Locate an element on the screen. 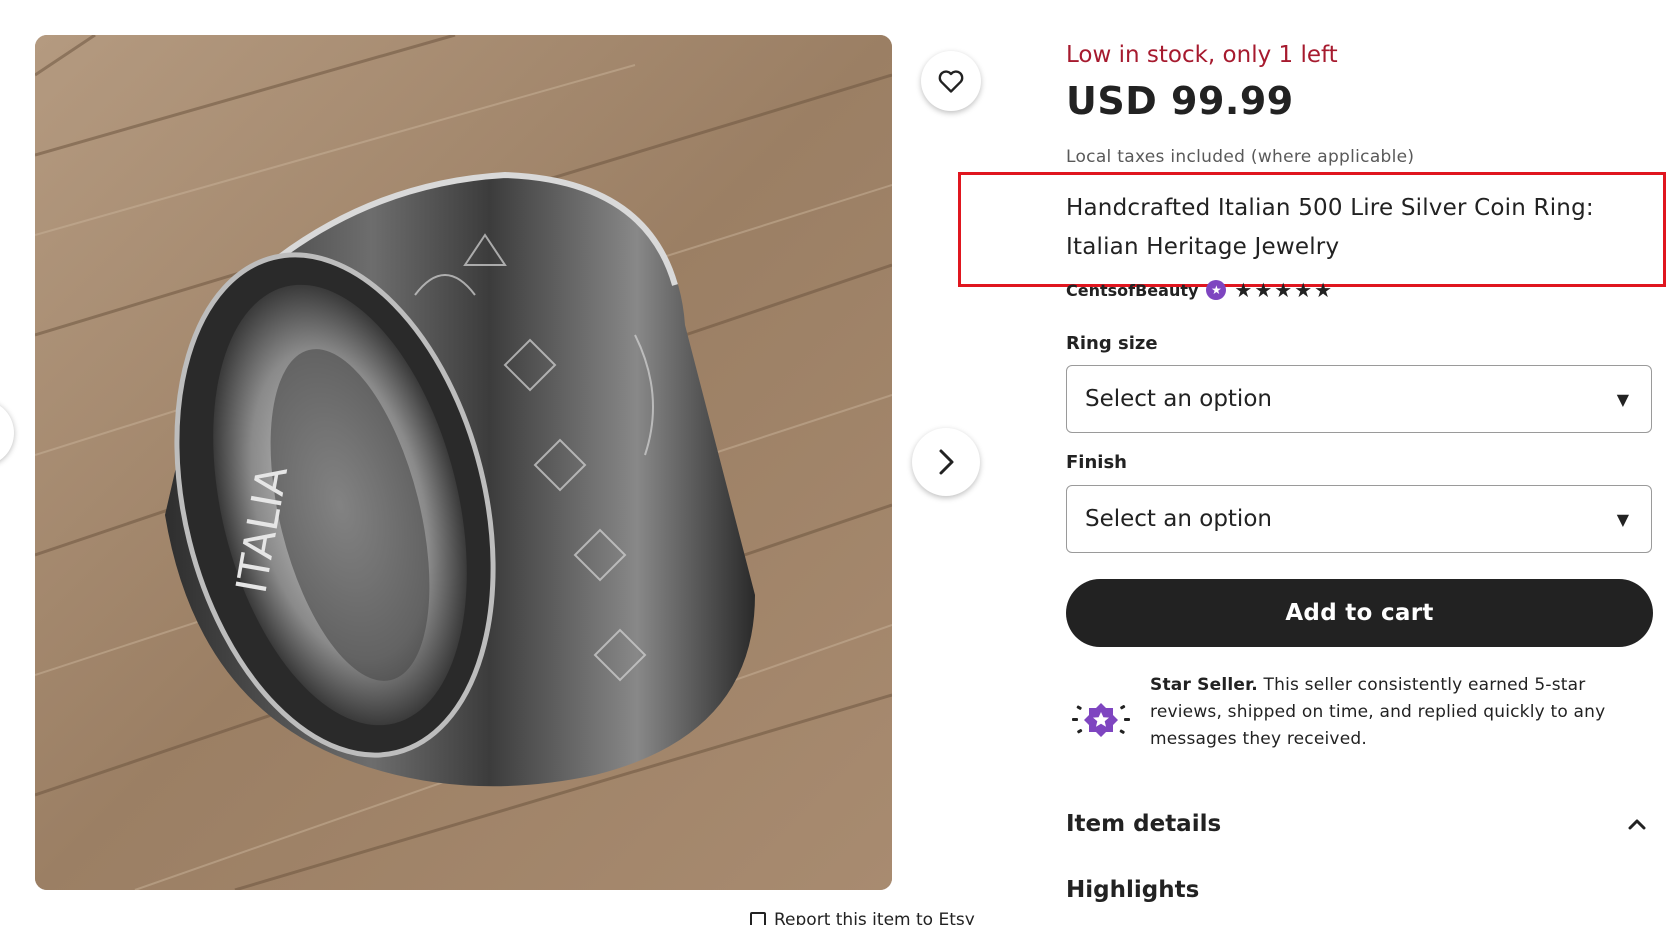 This screenshot has width=1670, height=925. finish-select: Select an option ▼ is located at coordinates (1359, 519).